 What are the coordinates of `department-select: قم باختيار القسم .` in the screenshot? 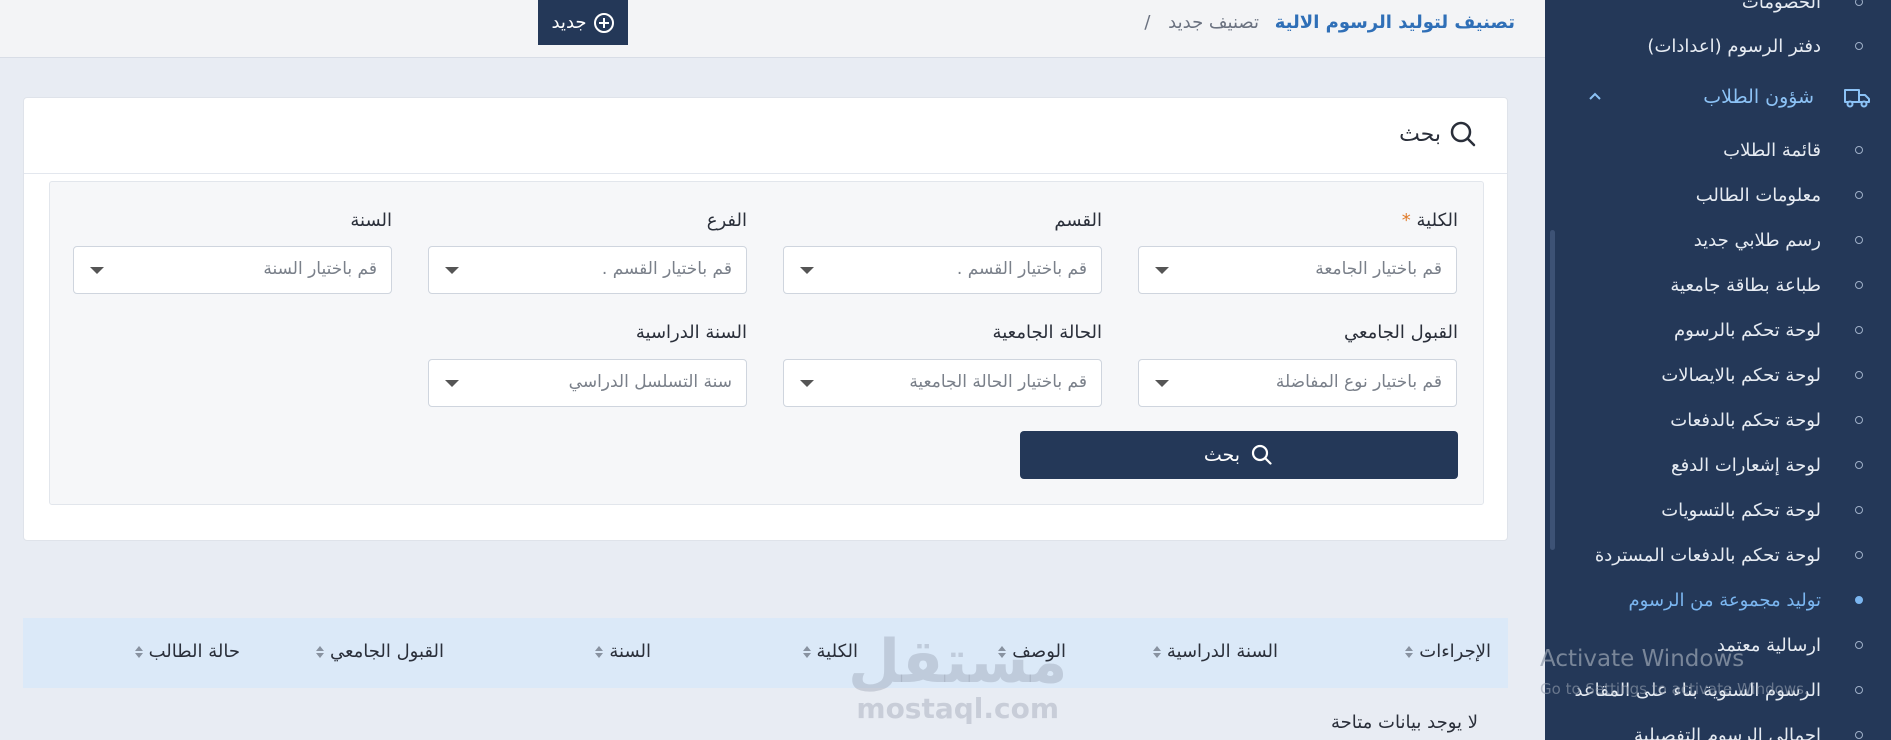 It's located at (942, 270).